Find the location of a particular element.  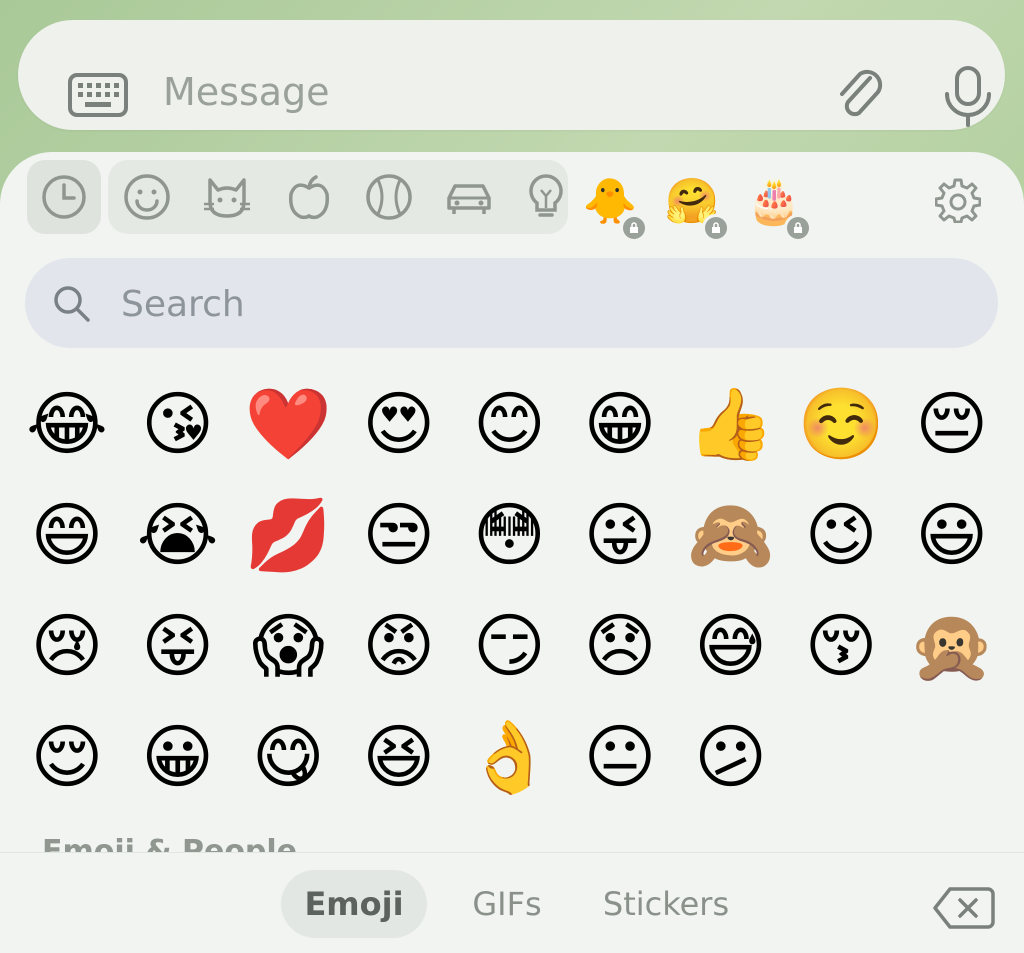

emoji-key: 😐 is located at coordinates (620, 757).